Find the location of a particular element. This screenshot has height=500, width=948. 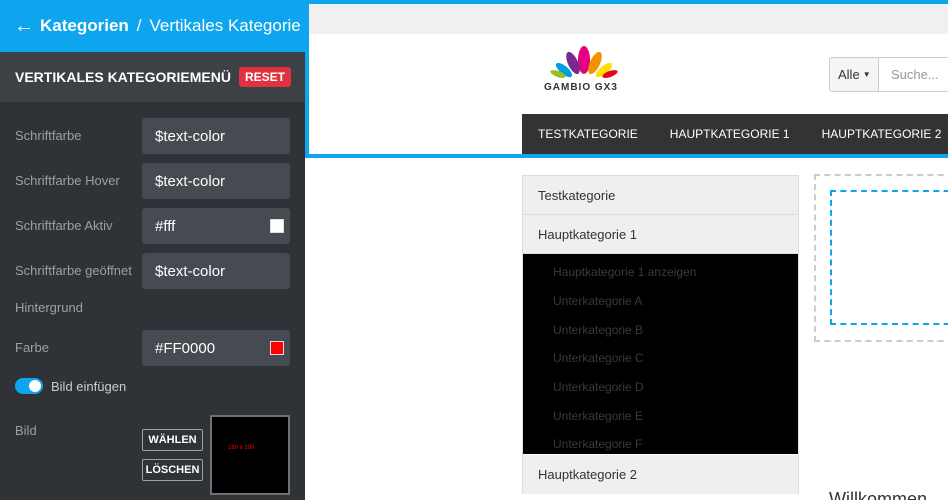

search-category-select: Alle ▼ is located at coordinates (854, 74).